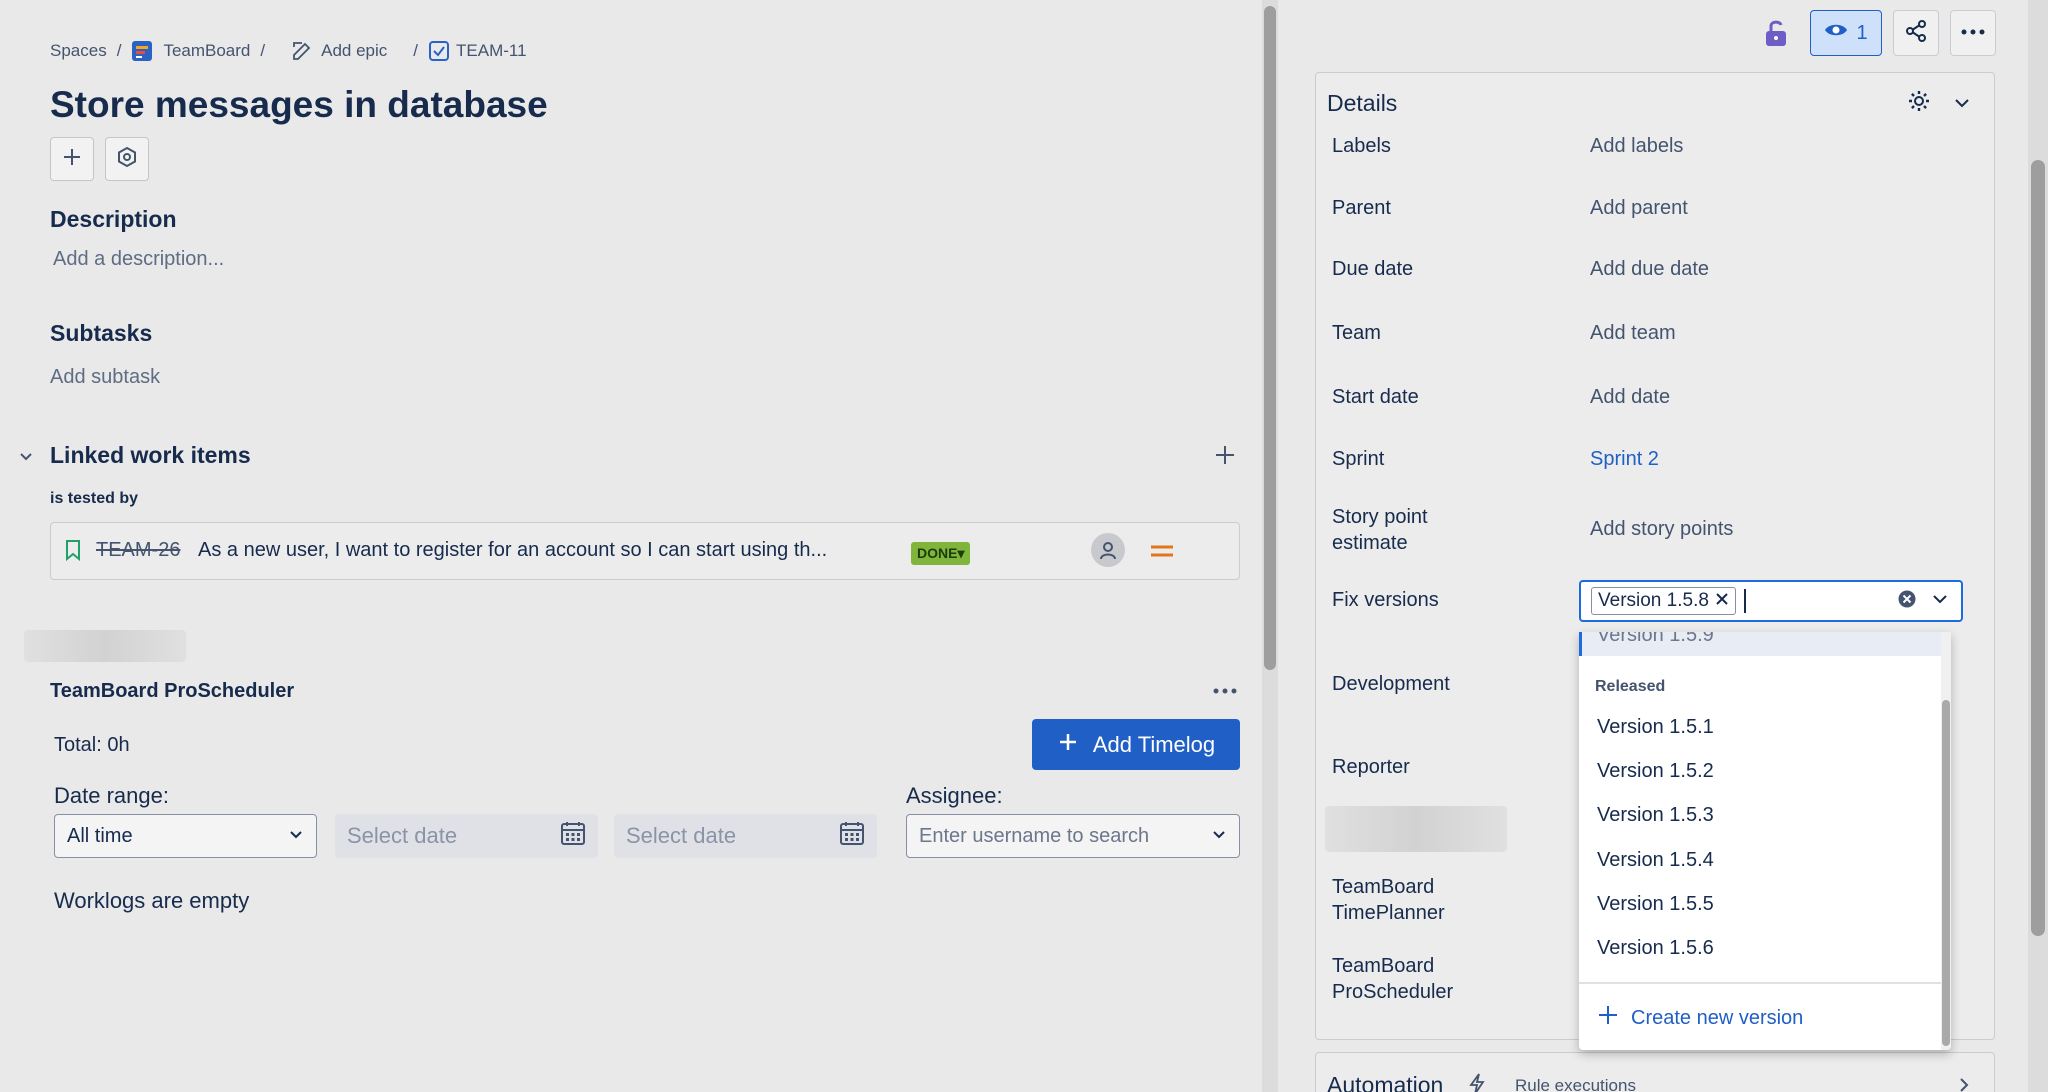 This screenshot has width=2048, height=1092. I want to click on sprint-link: Sprint 2, so click(1624, 459).